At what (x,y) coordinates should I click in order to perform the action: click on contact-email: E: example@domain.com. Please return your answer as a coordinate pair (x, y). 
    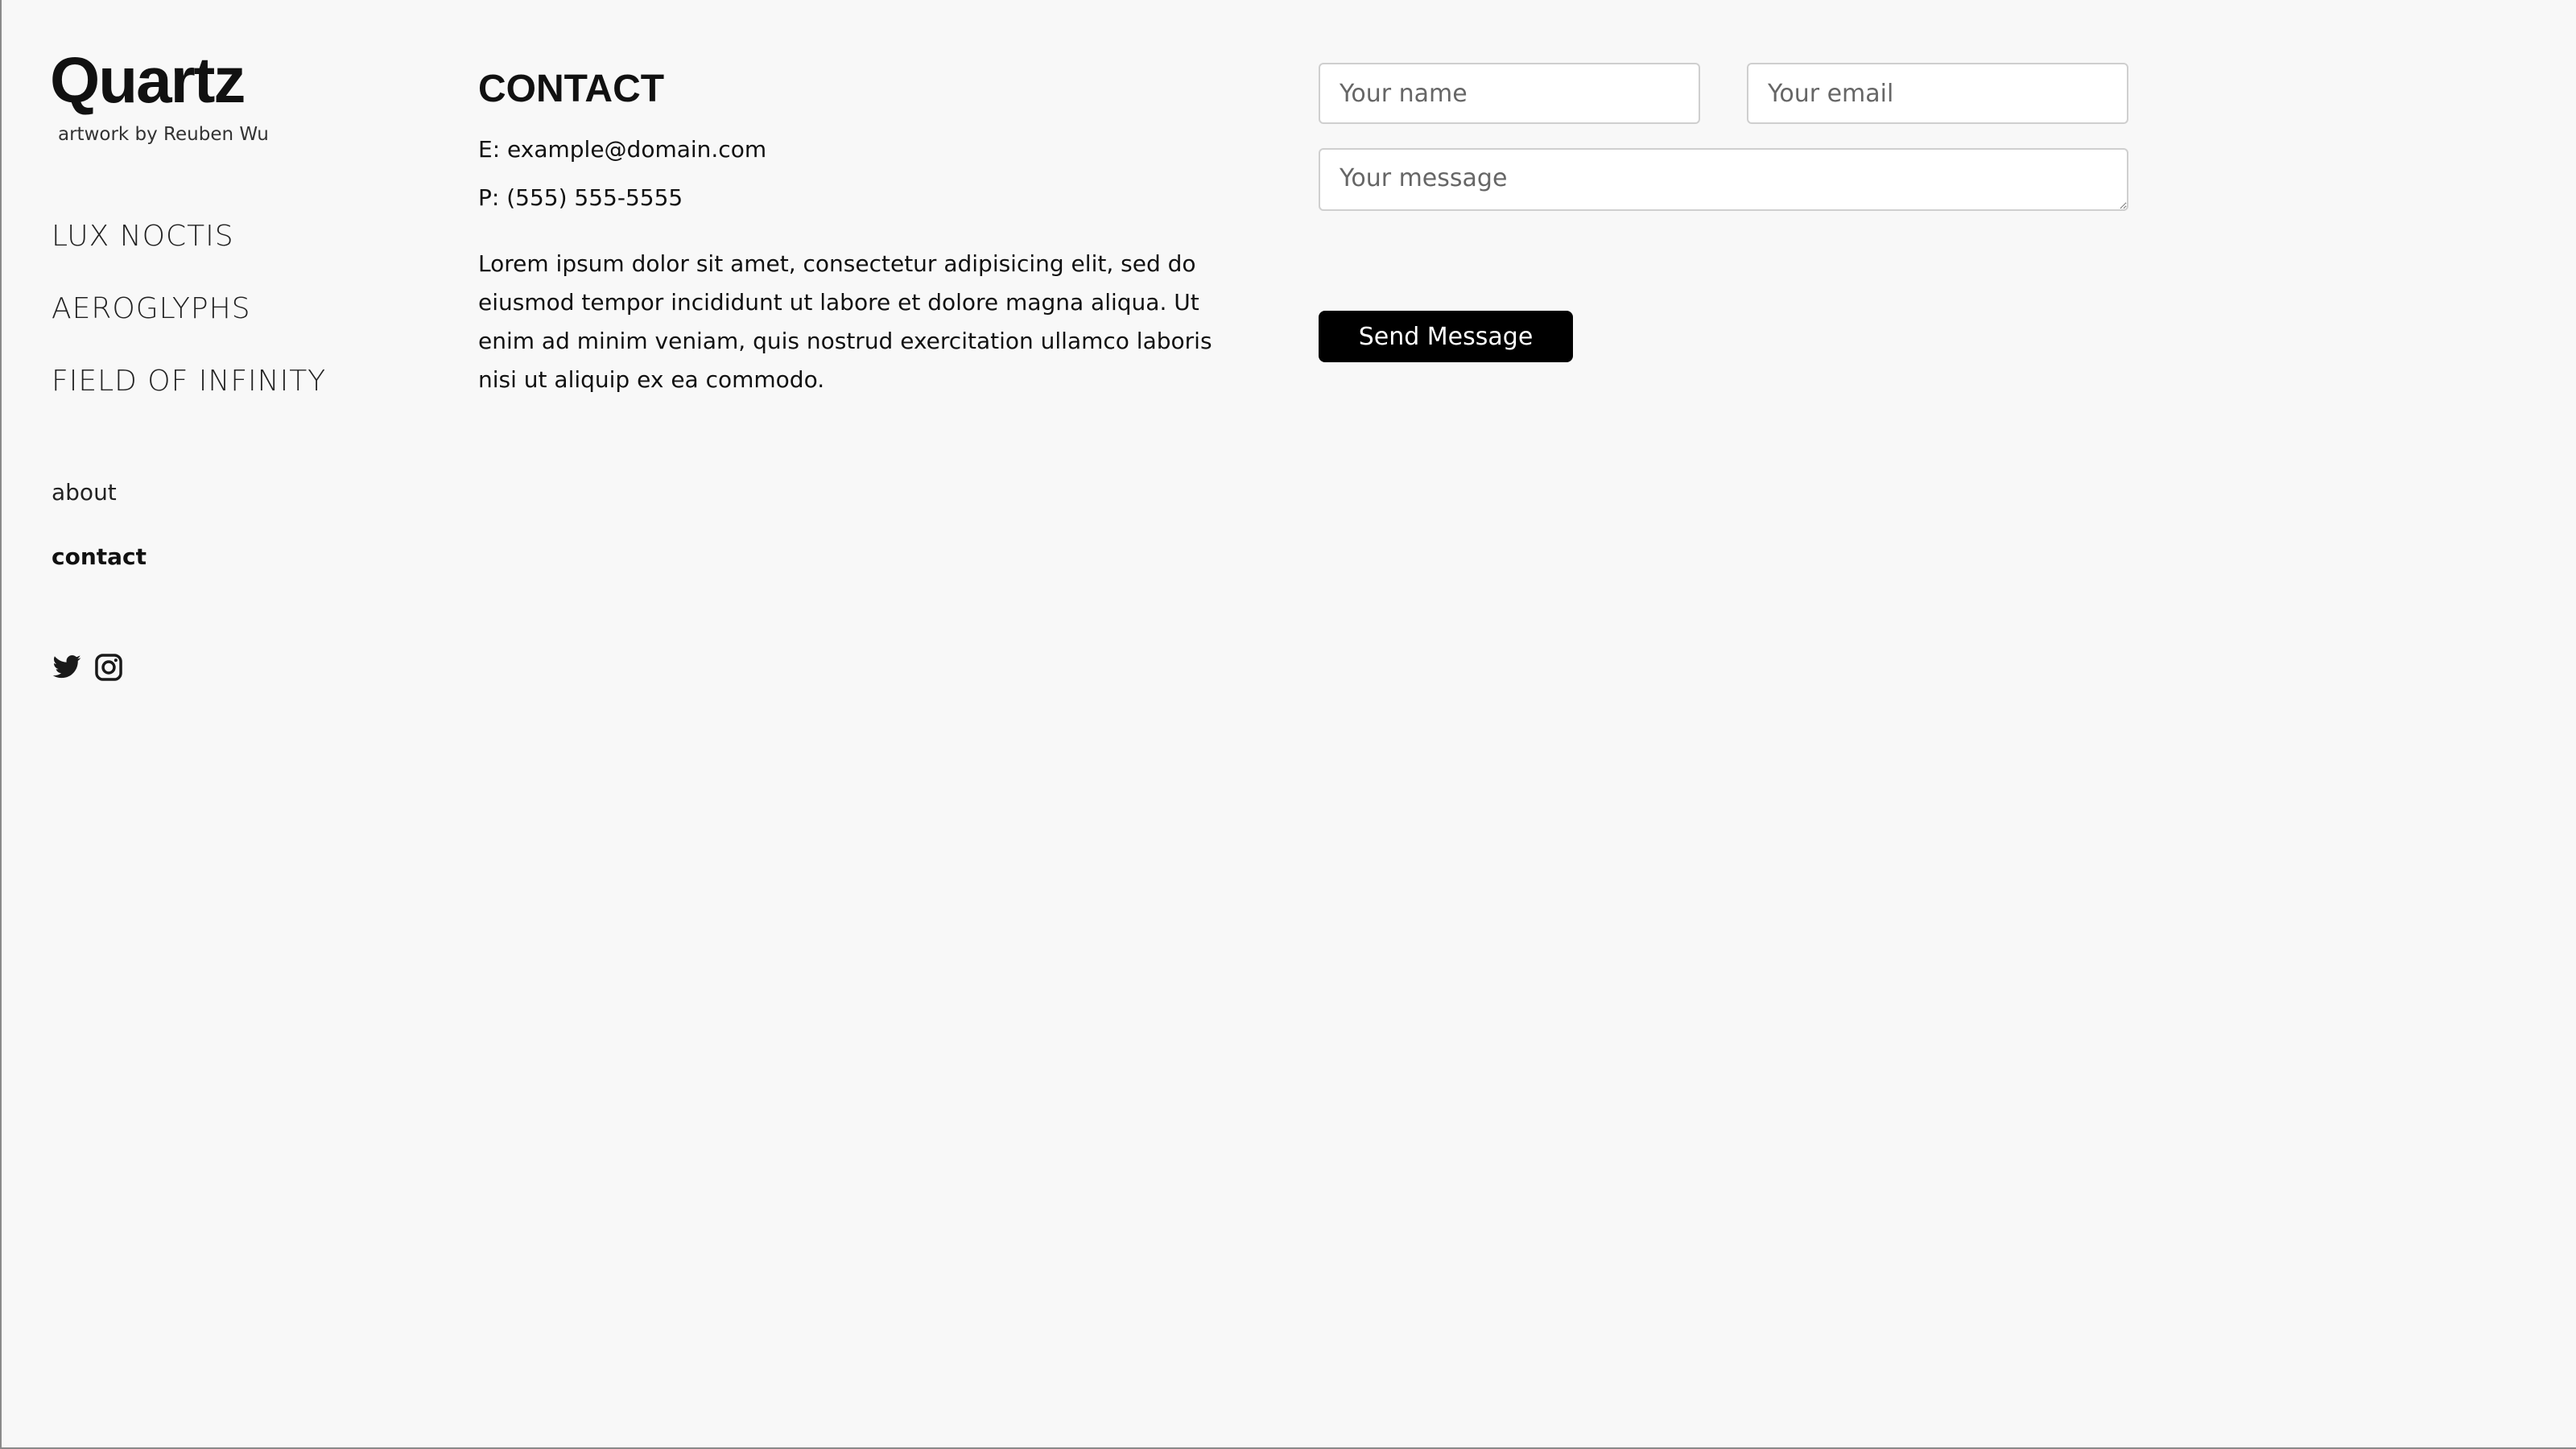
    Looking at the image, I should click on (622, 149).